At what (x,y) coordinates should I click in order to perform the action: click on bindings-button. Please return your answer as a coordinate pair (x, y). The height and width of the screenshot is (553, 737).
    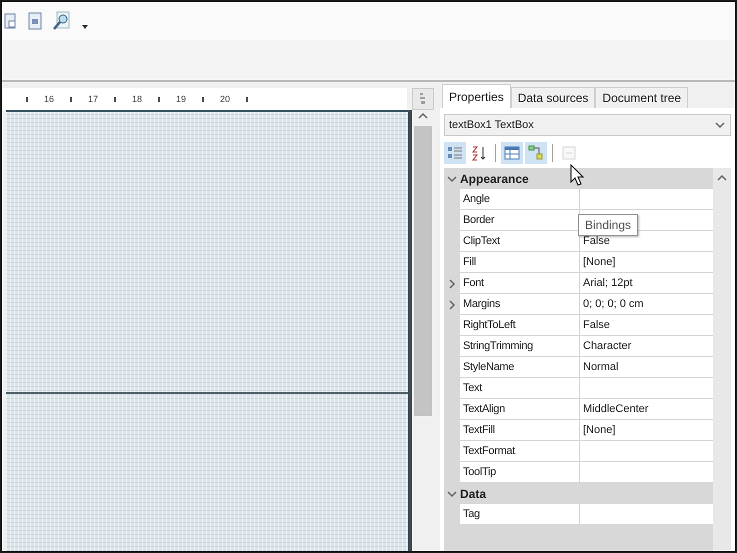
    Looking at the image, I should click on (536, 153).